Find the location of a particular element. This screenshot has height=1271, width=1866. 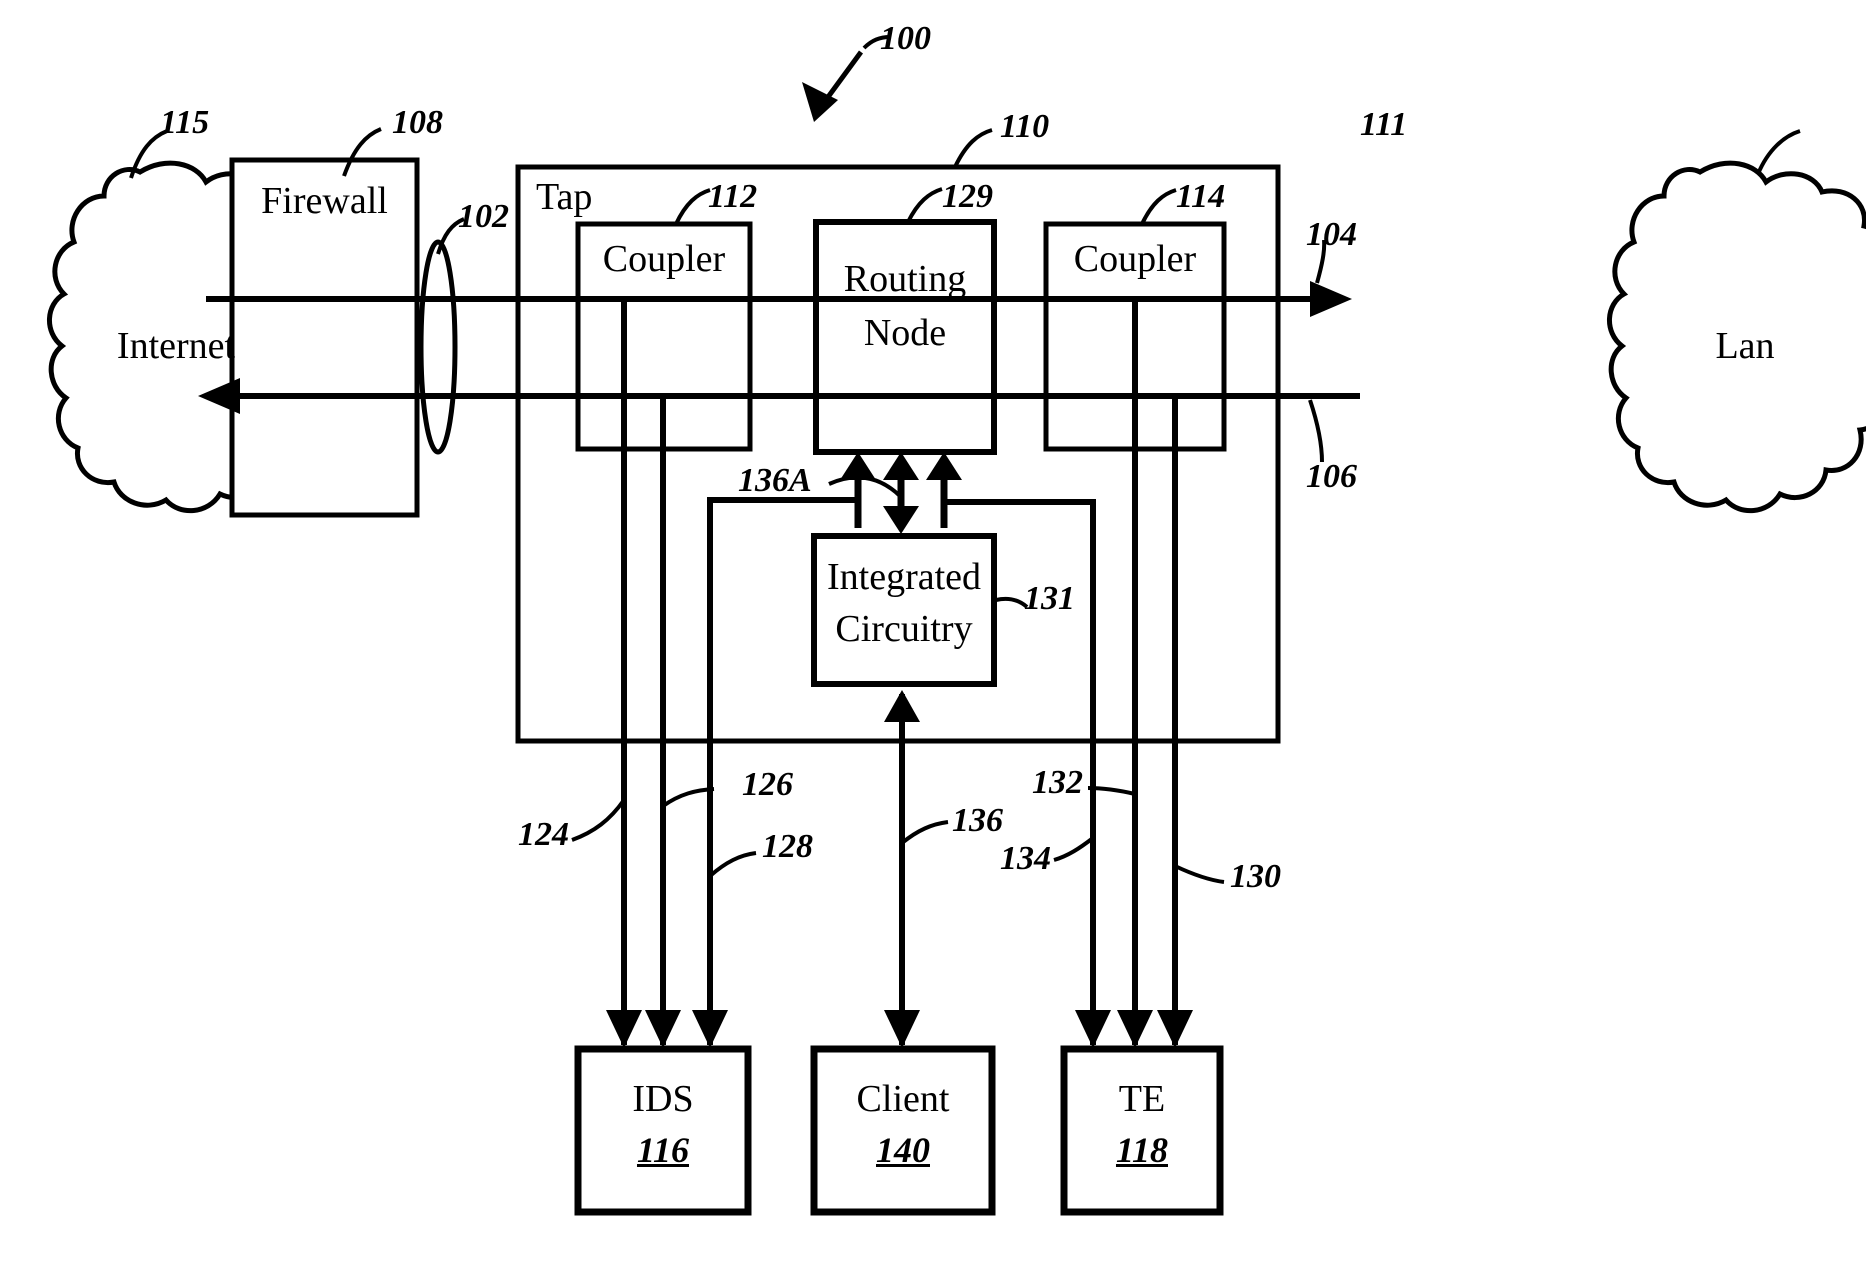

arrowhead-126-into-ids is located at coordinates (663, 1029).